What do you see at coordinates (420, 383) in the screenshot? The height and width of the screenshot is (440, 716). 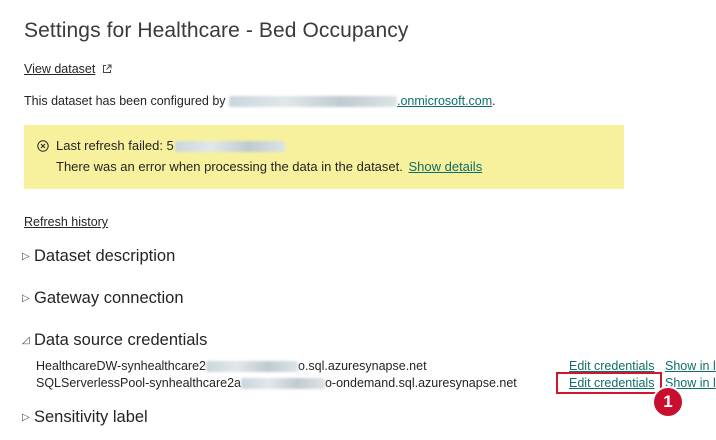 I see `credential-name-suffix: o-ondemand.sql.azuresynapse.net` at bounding box center [420, 383].